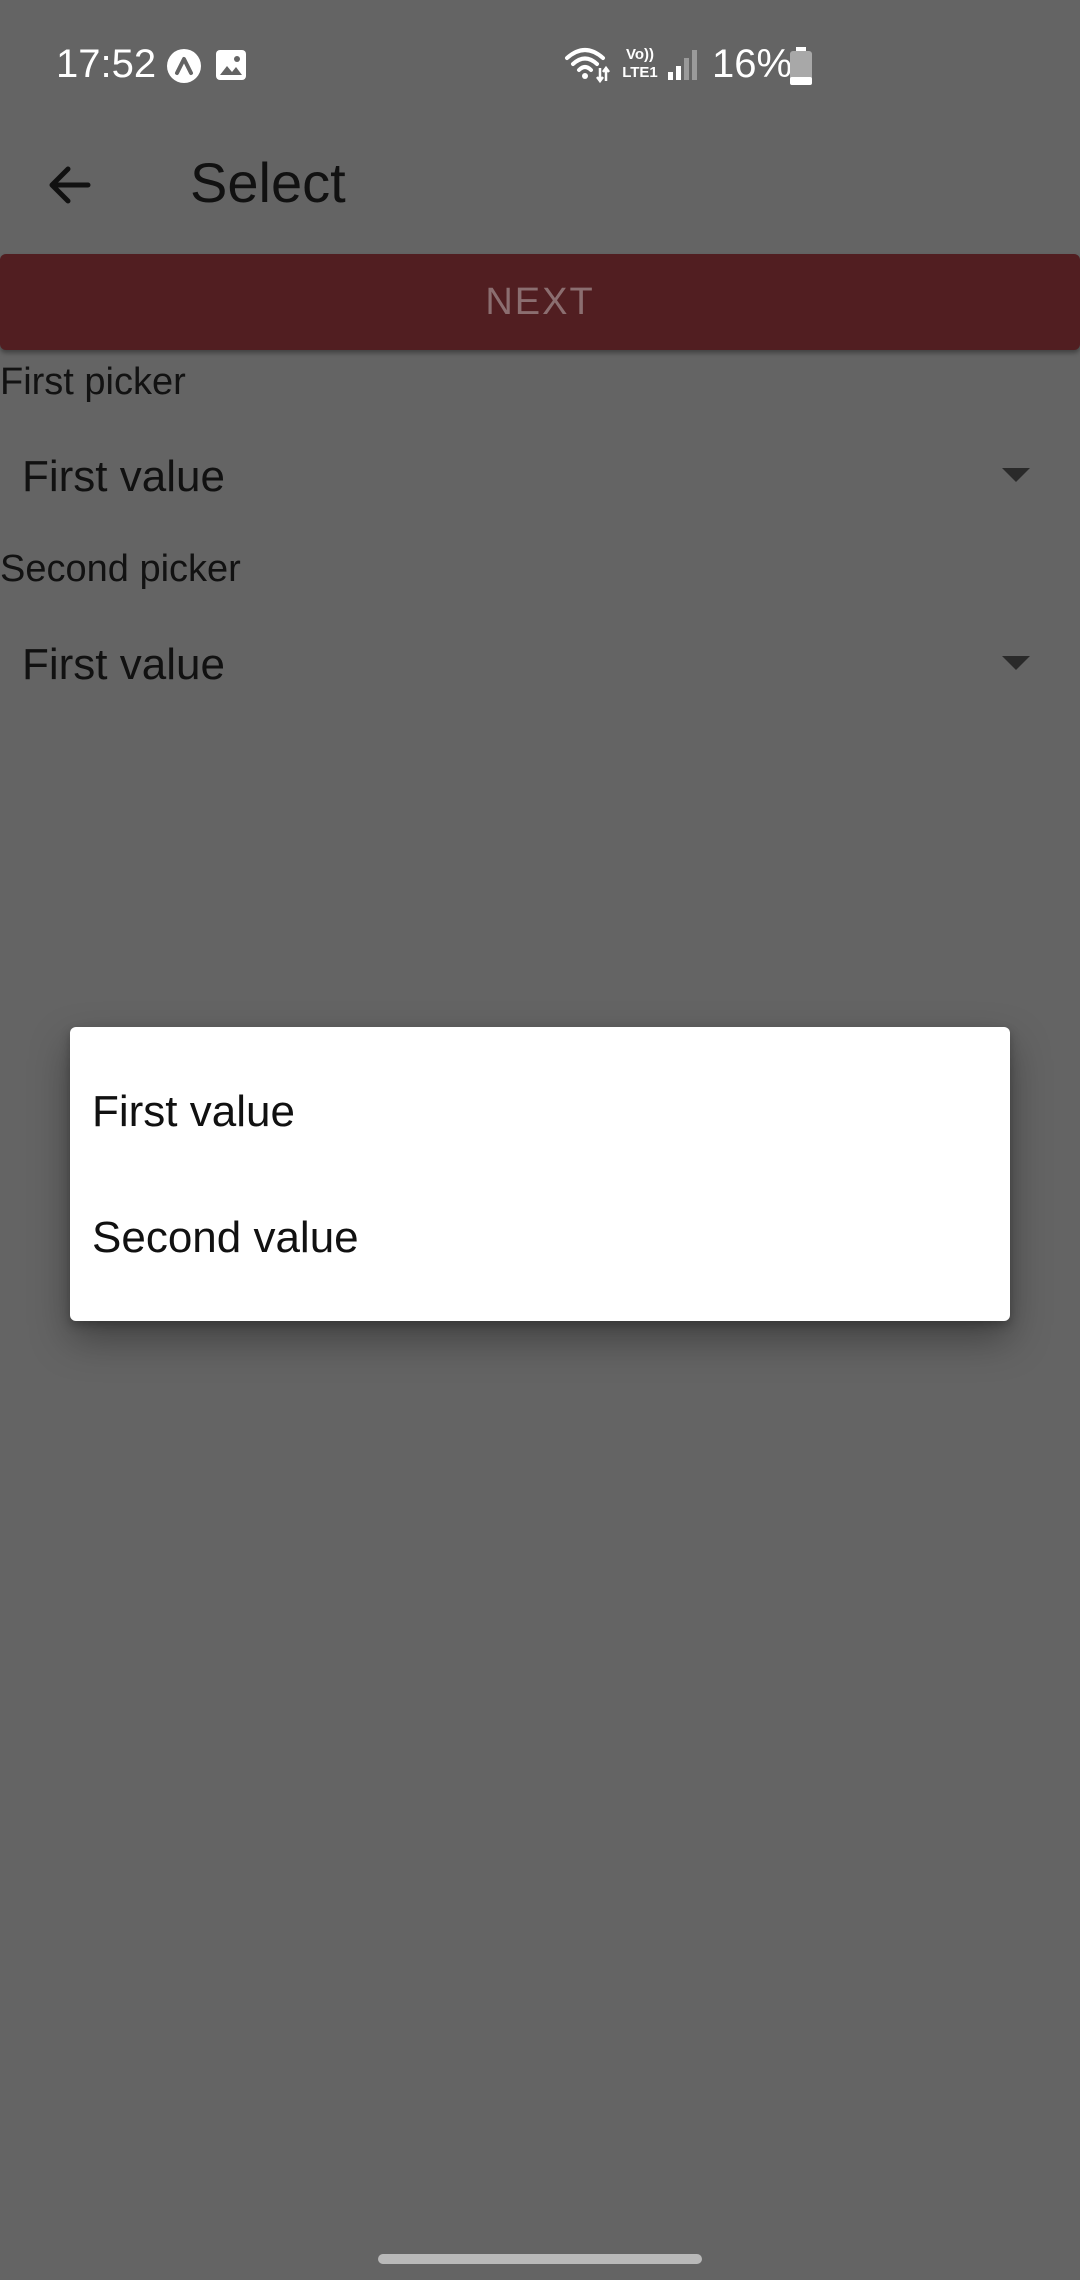 This screenshot has height=2280, width=1080. I want to click on first-picker-label: First picker, so click(93, 382).